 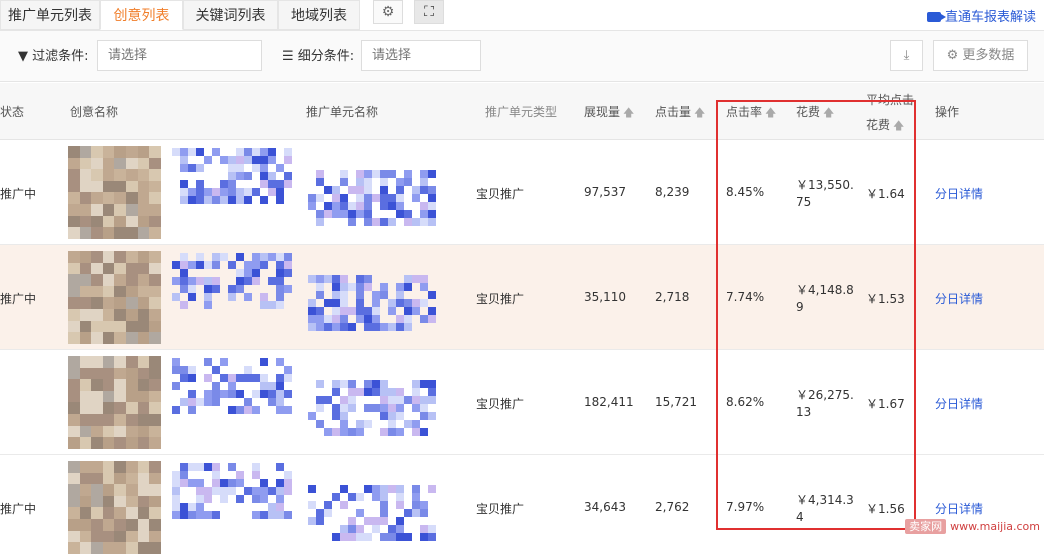 I want to click on row-ctr: 8.62%, so click(x=745, y=402).